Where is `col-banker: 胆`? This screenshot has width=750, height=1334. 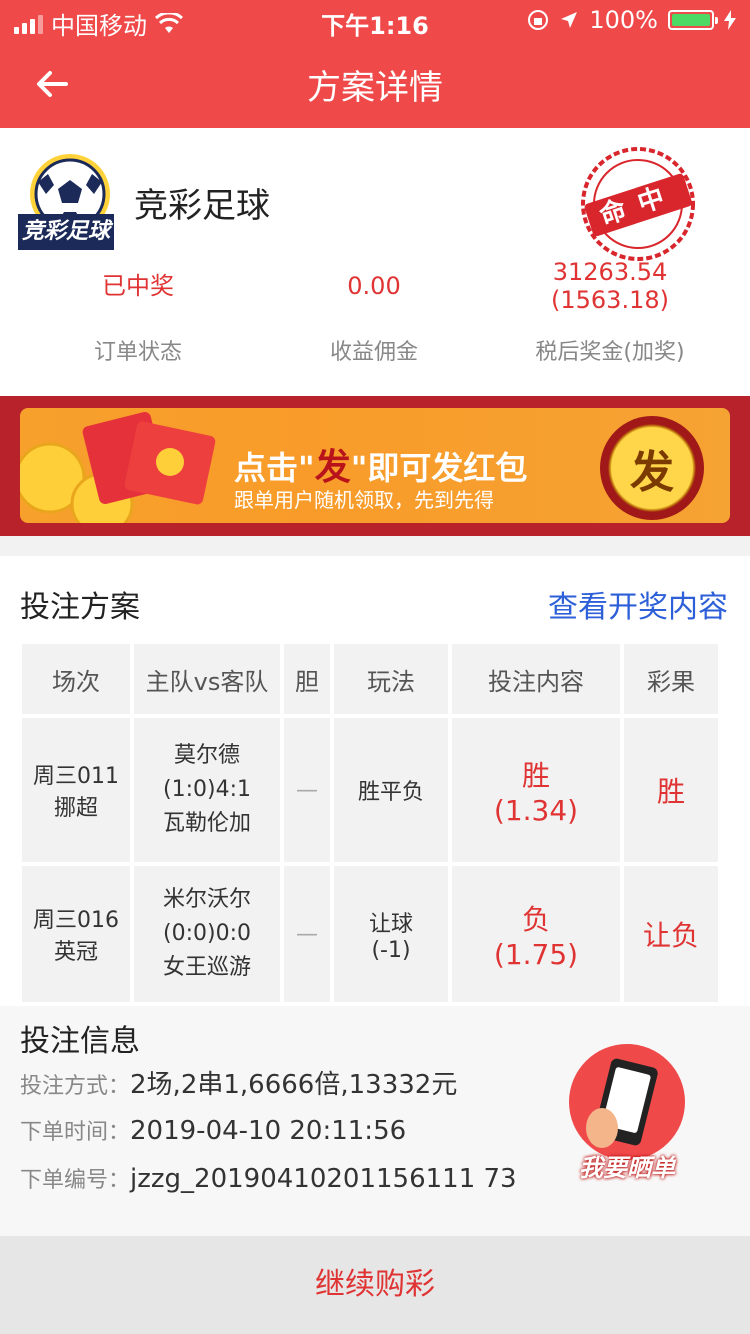 col-banker: 胆 is located at coordinates (307, 679).